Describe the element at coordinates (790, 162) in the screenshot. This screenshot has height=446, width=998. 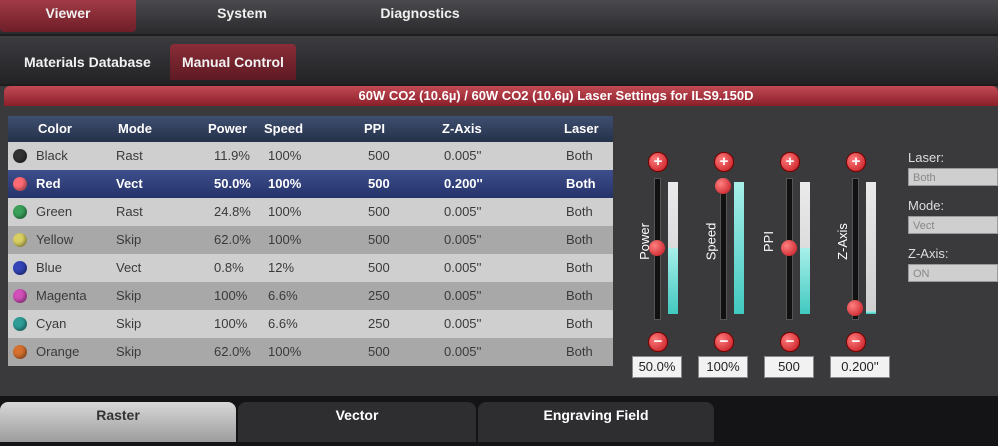
I see `increase-ppi-button: +` at that location.